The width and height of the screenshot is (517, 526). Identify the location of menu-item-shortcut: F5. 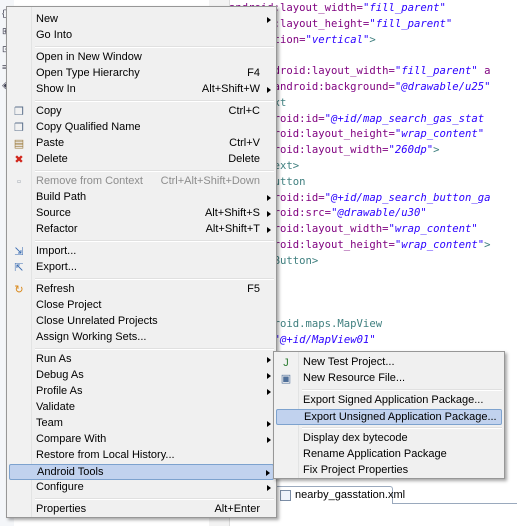
(253, 289).